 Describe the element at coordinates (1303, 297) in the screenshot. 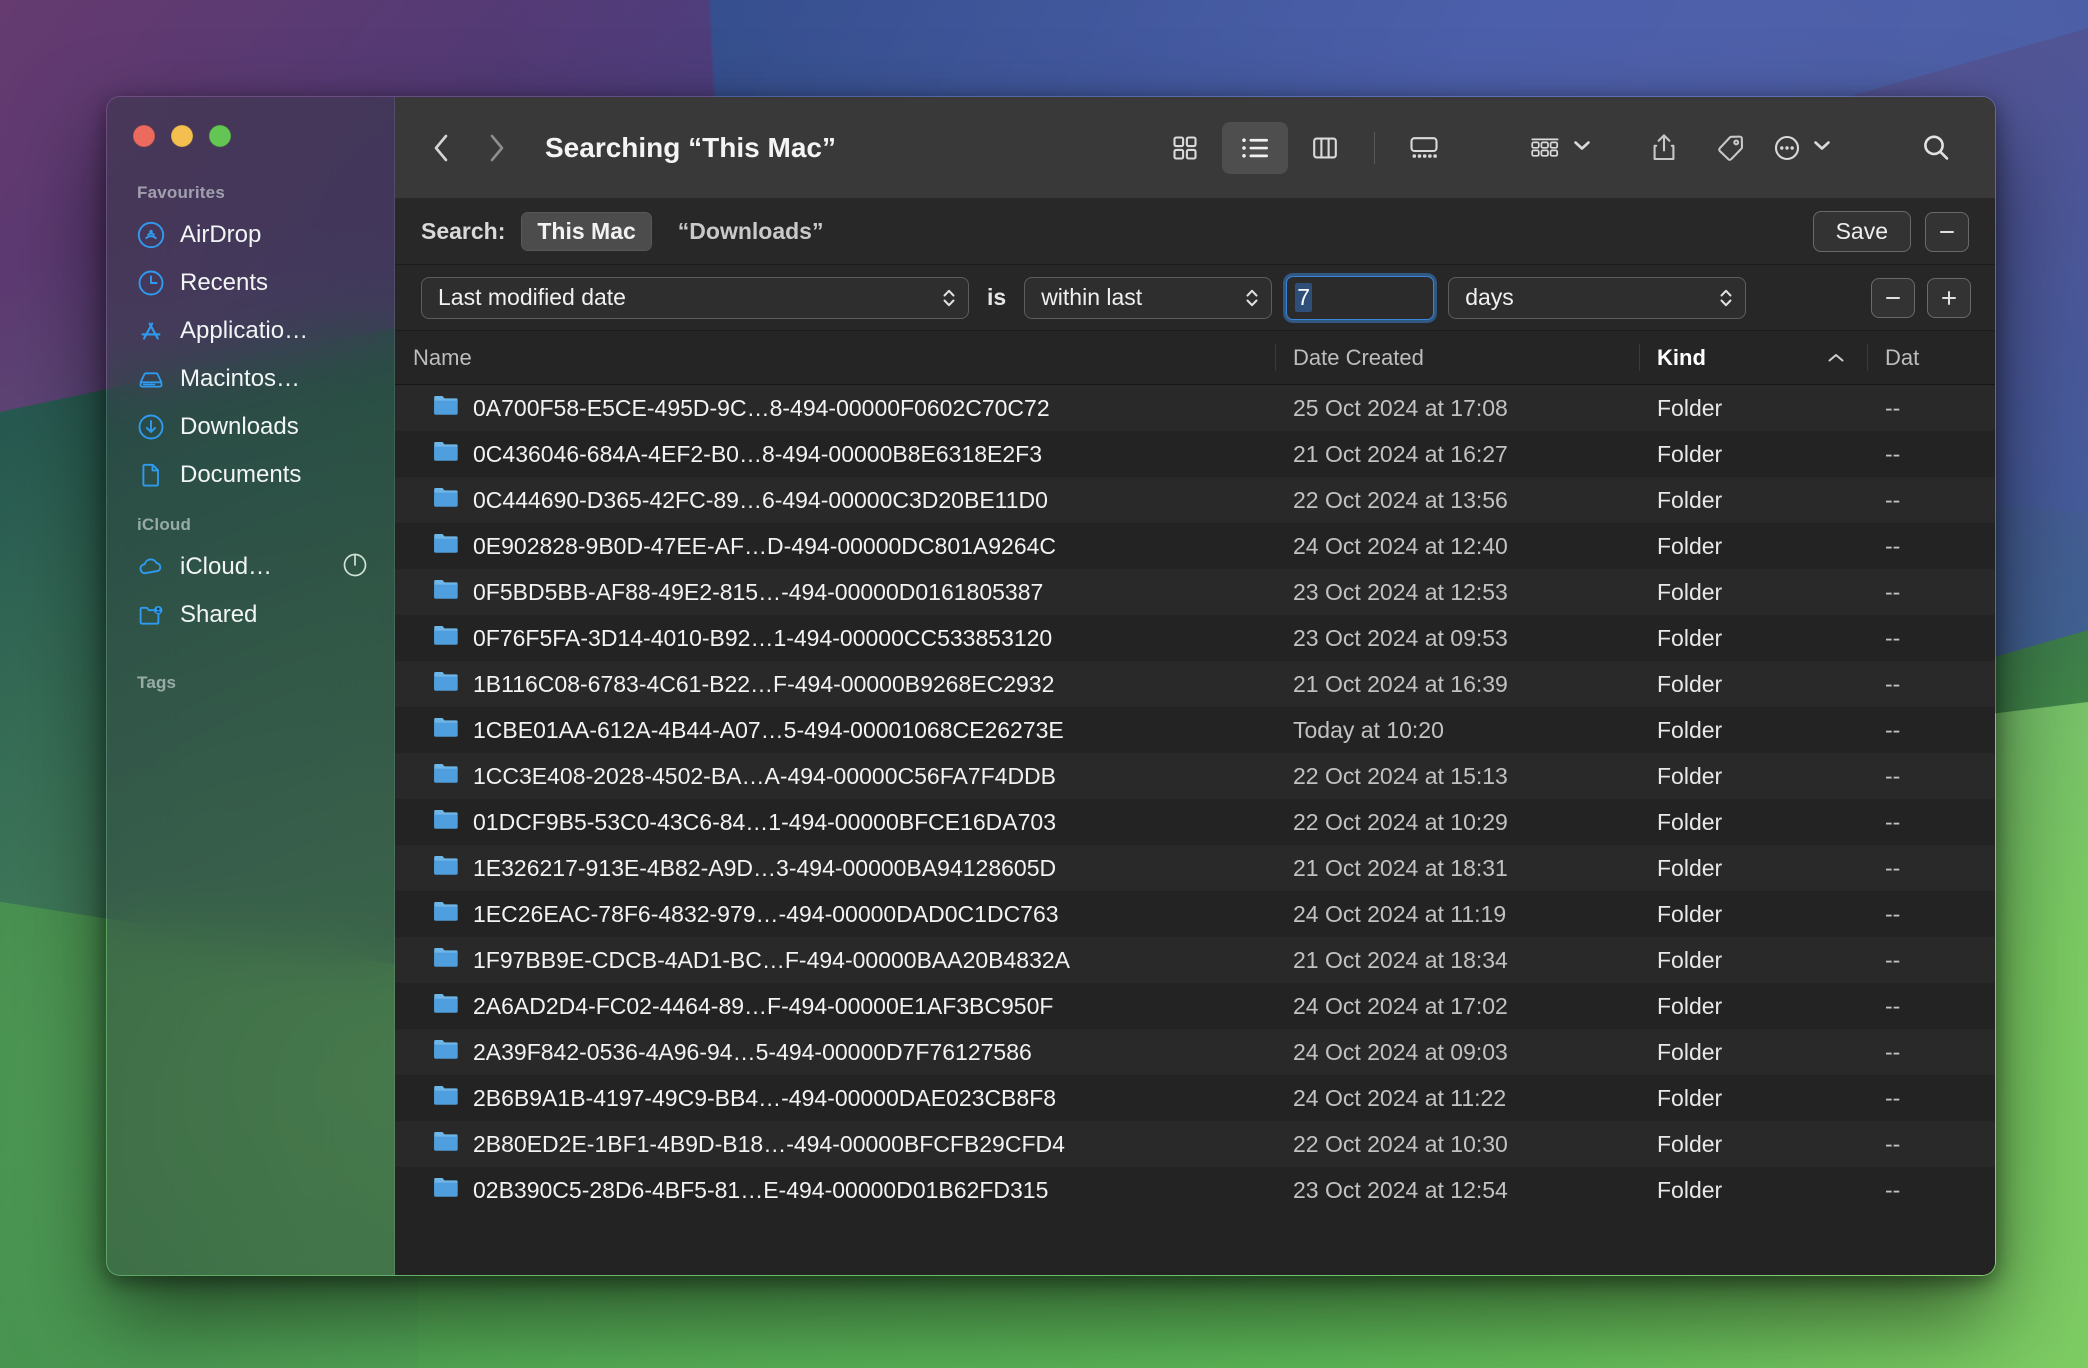

I see `criteria-value-text: 7` at that location.